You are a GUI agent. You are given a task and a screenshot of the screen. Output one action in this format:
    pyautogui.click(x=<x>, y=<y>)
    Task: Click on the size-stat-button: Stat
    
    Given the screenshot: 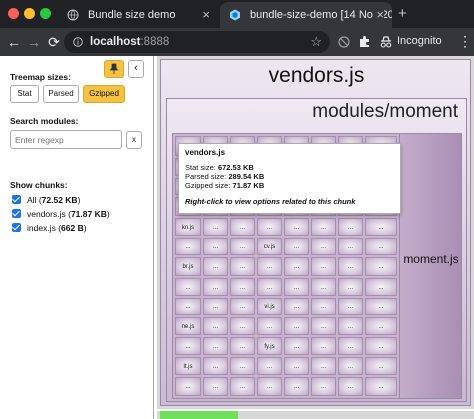 What is the action you would take?
    pyautogui.click(x=24, y=94)
    